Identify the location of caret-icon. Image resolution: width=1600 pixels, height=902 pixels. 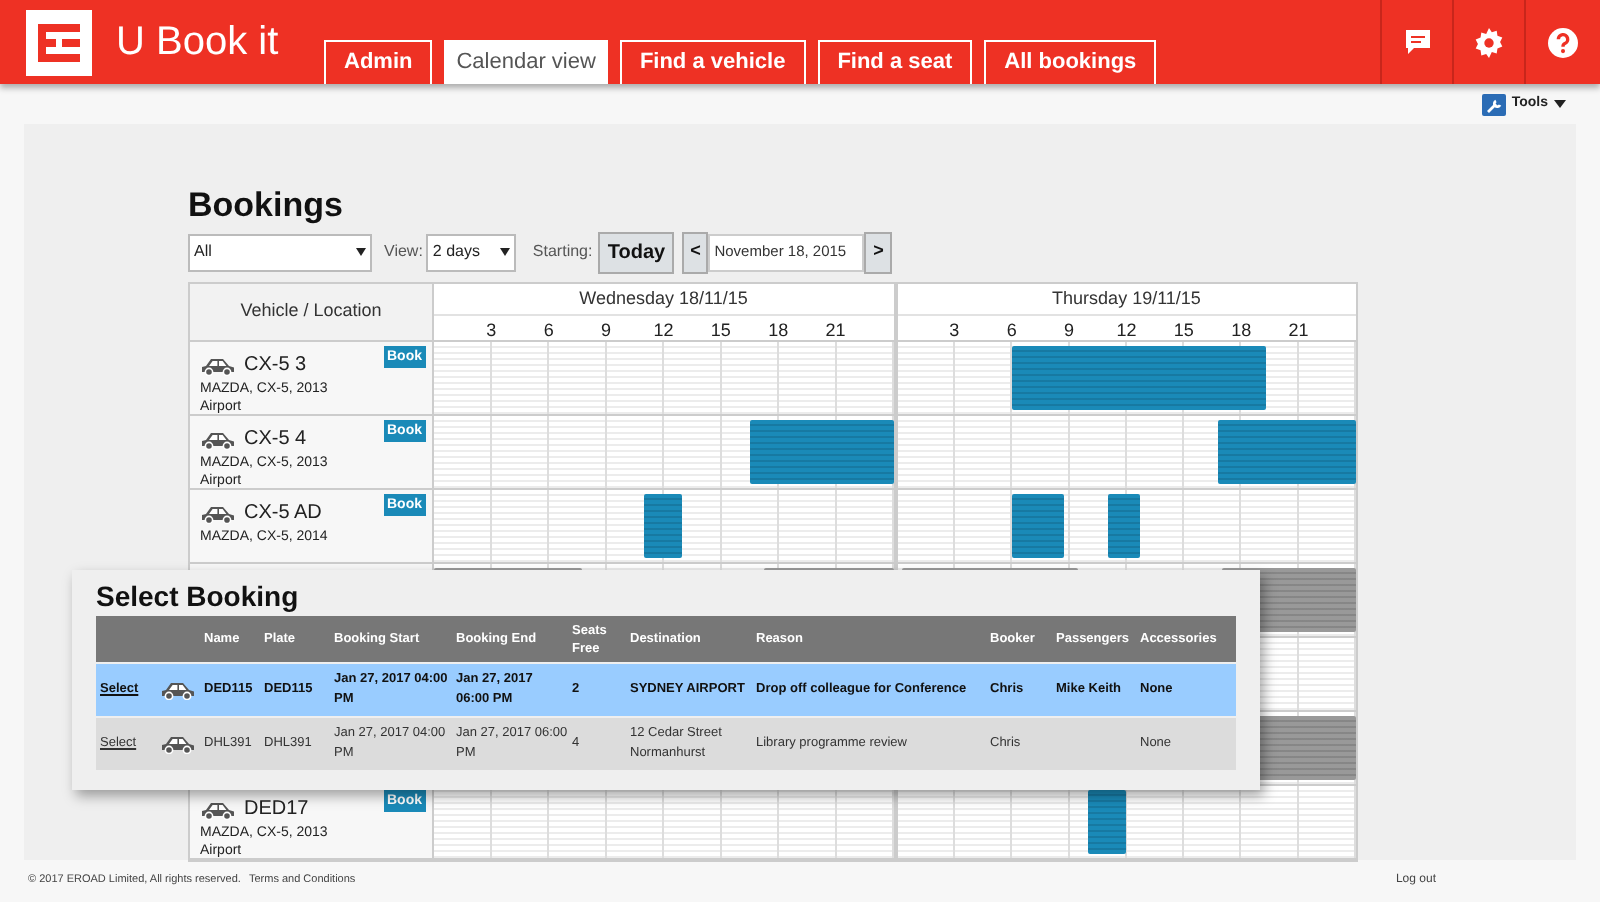
(1560, 104).